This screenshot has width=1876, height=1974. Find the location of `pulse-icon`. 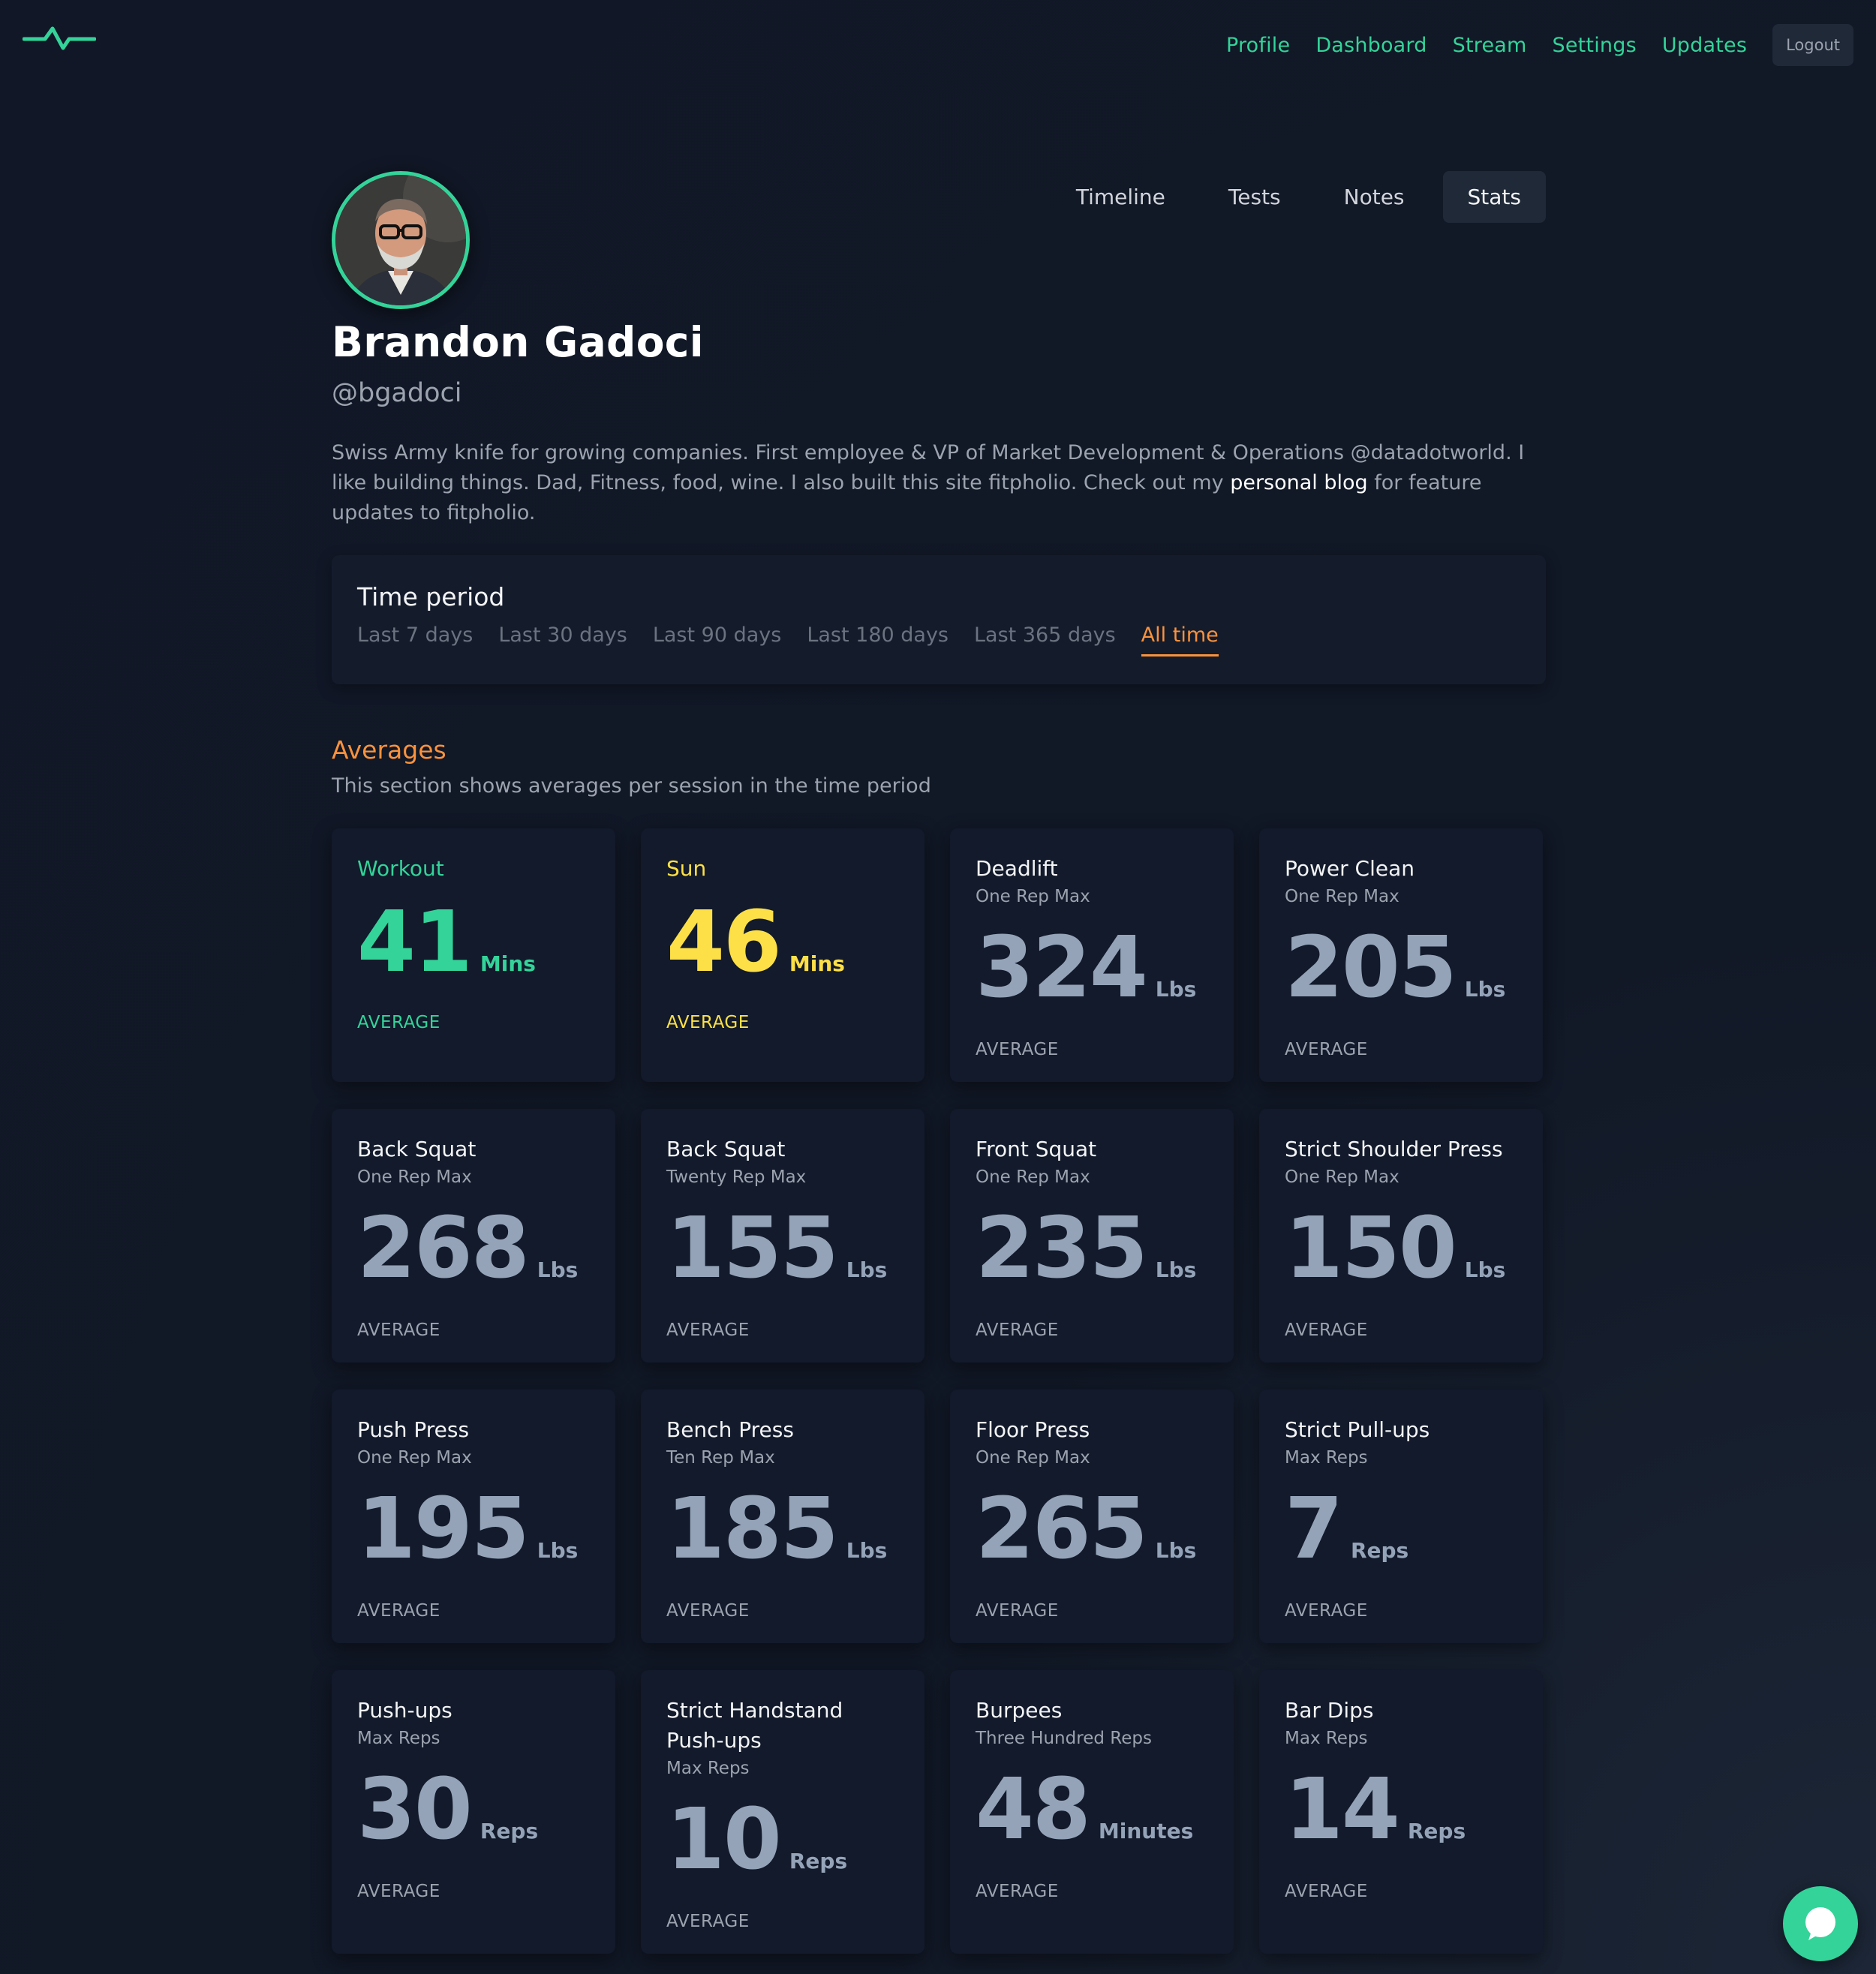

pulse-icon is located at coordinates (59, 38).